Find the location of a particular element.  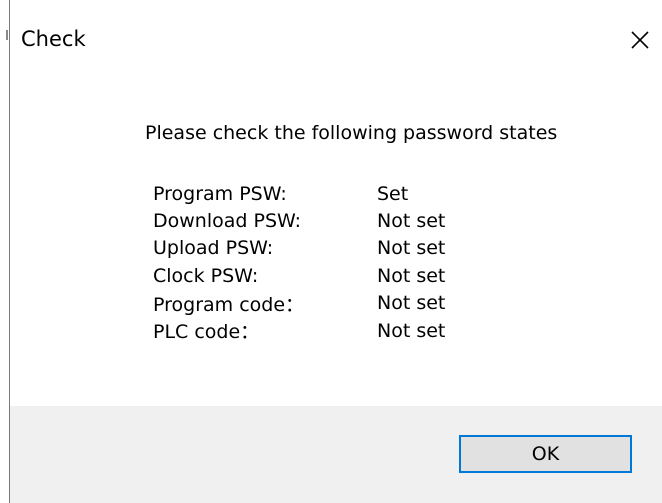

background-window-edge is located at coordinates (5, 251).